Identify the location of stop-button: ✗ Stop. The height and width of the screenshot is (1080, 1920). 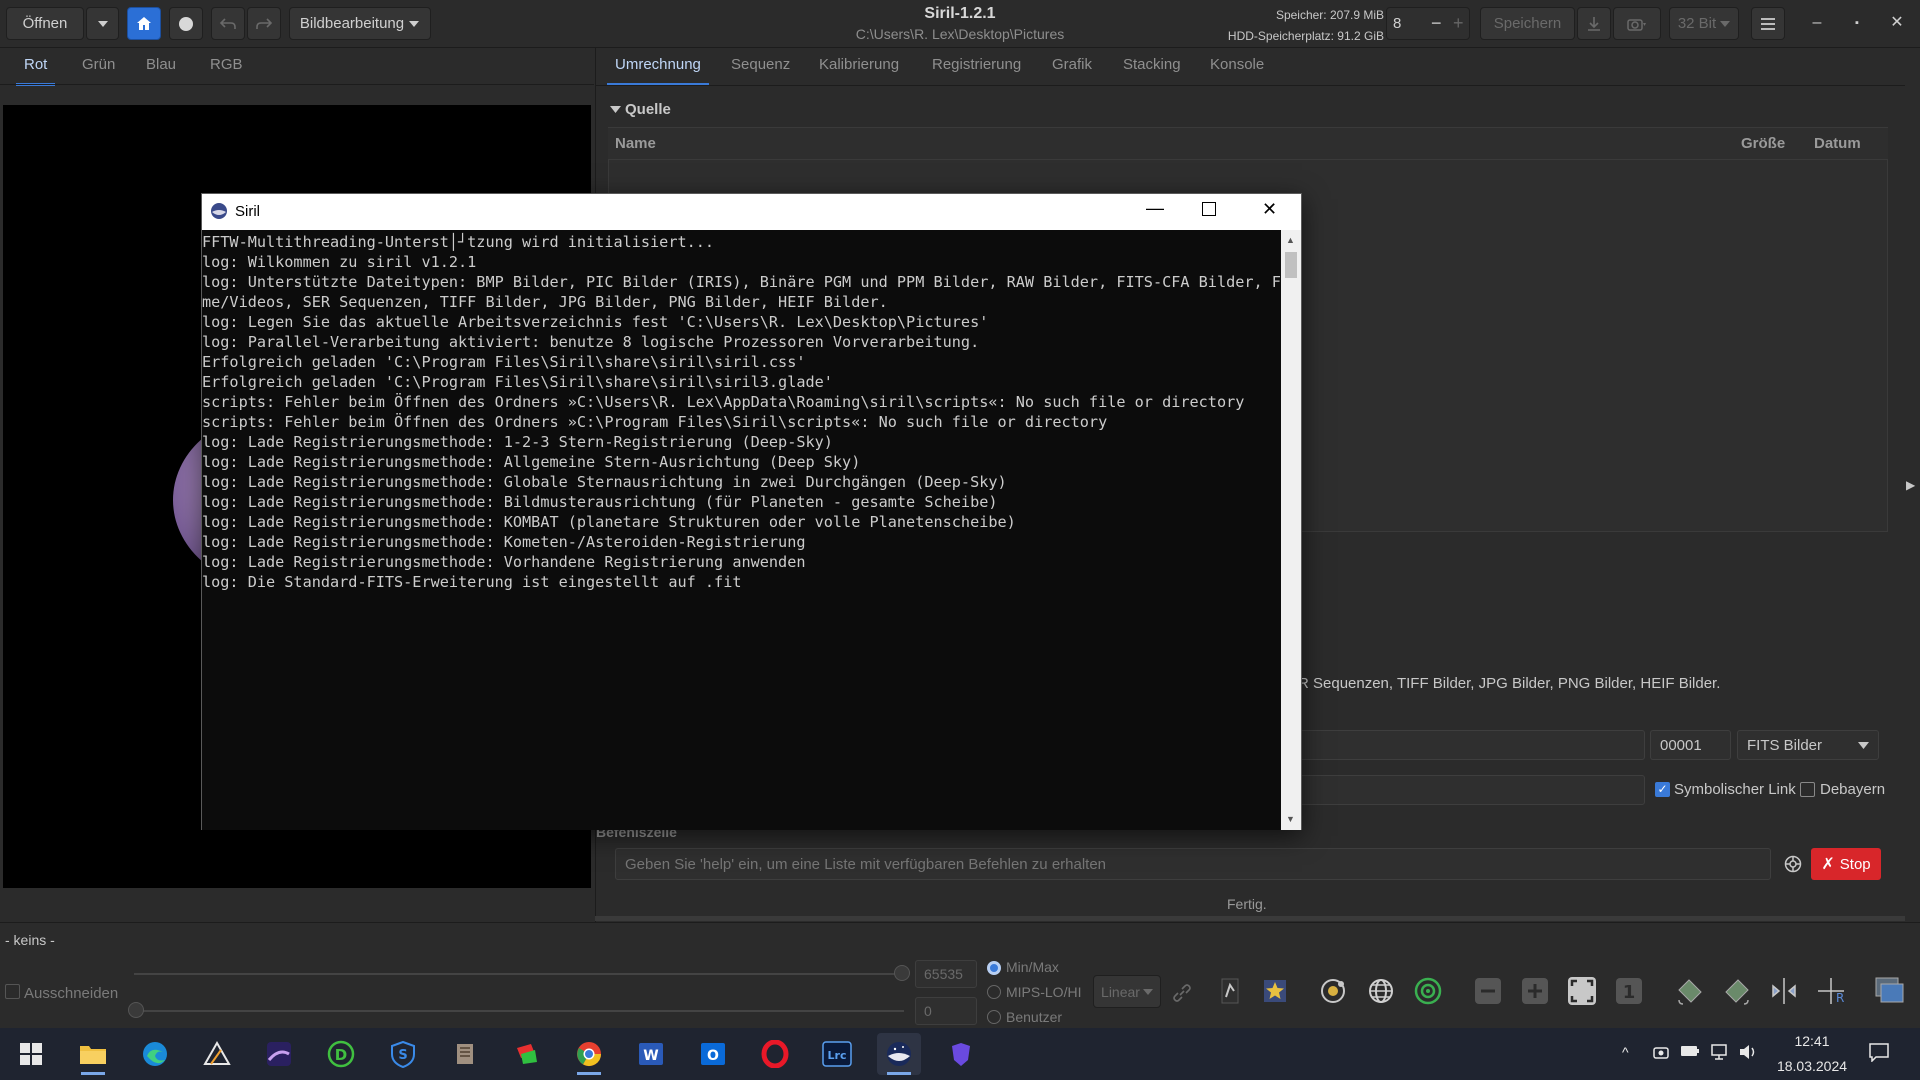
(1846, 864).